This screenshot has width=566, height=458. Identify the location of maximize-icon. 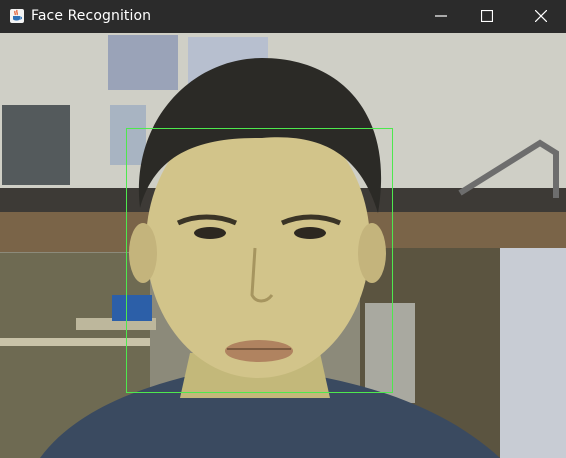
(487, 16).